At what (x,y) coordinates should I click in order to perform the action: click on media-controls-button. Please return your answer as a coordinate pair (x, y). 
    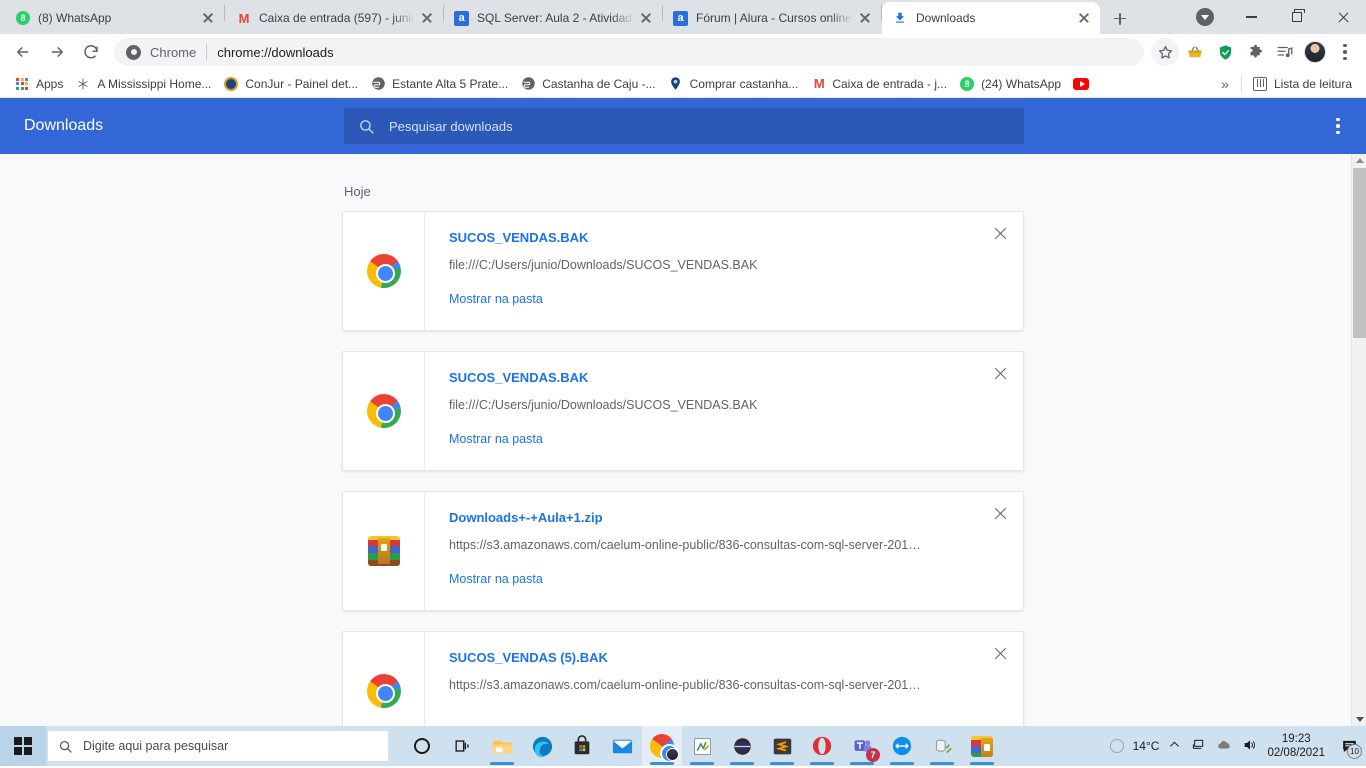
    Looking at the image, I should click on (1285, 52).